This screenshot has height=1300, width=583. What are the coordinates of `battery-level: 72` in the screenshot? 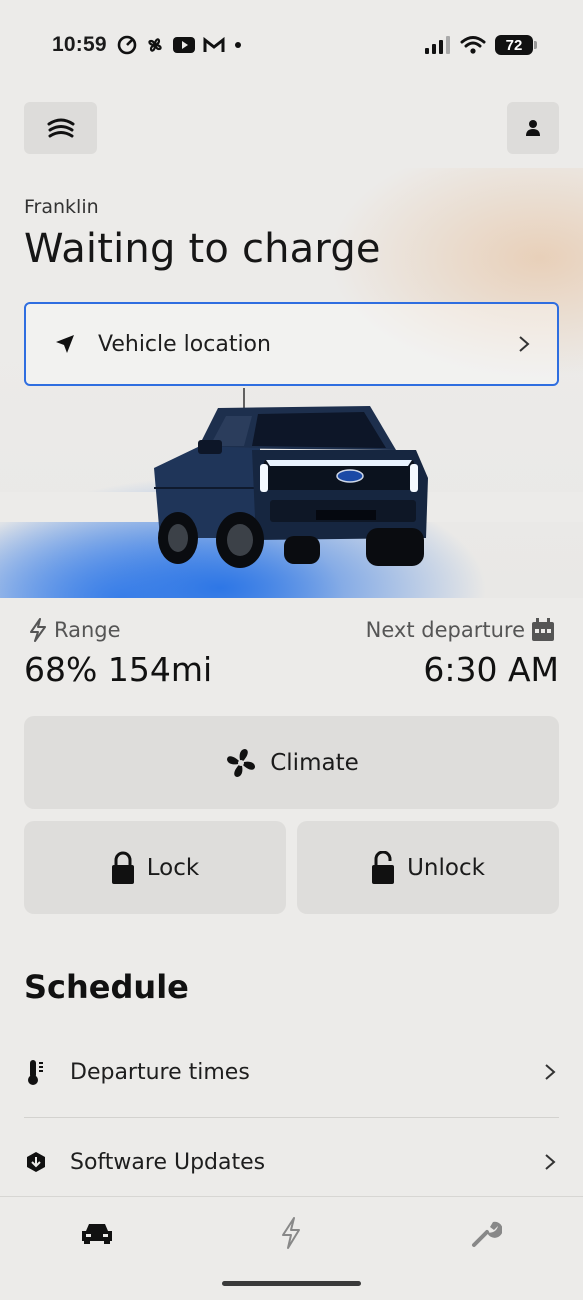 It's located at (514, 45).